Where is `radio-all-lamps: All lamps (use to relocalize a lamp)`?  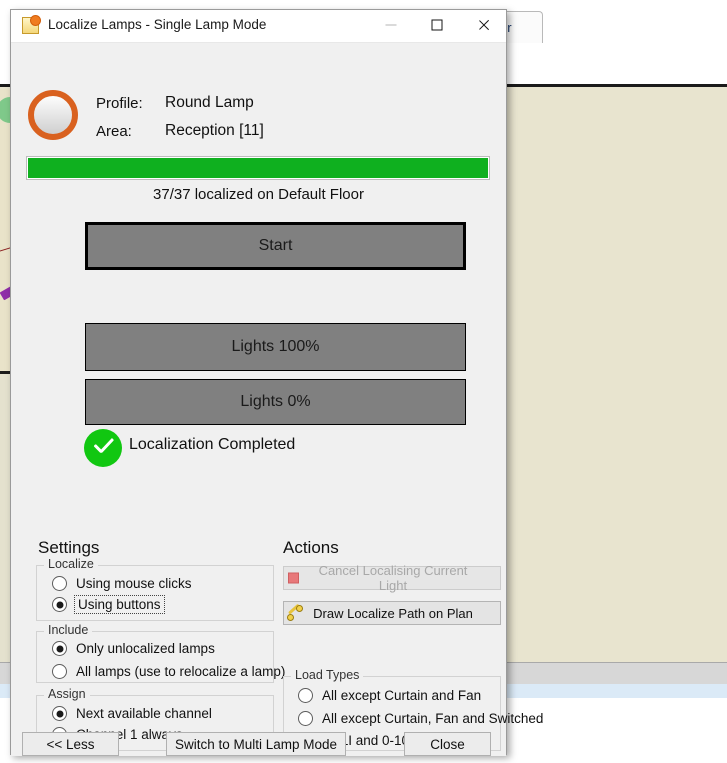 radio-all-lamps: All lamps (use to relocalize a lamp) is located at coordinates (168, 671).